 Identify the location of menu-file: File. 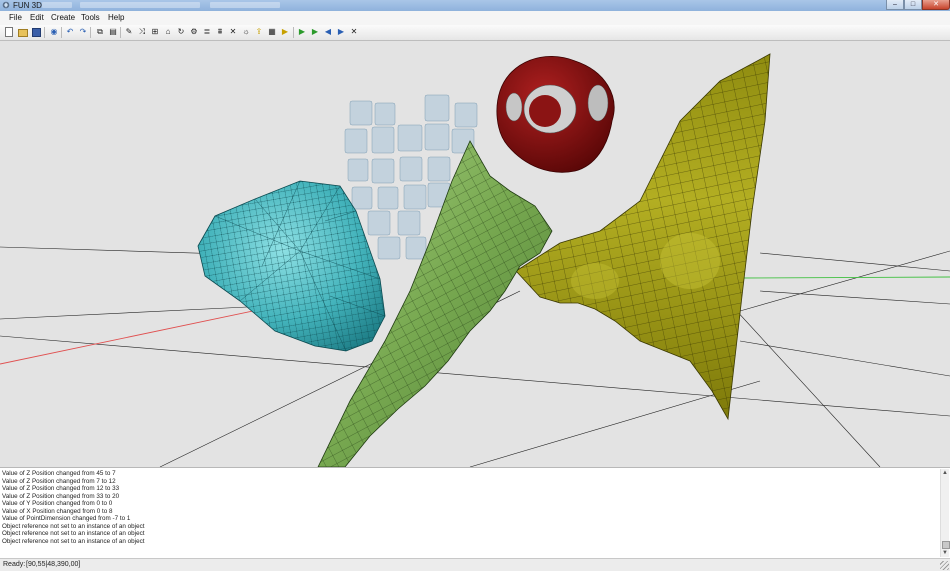
(15, 18).